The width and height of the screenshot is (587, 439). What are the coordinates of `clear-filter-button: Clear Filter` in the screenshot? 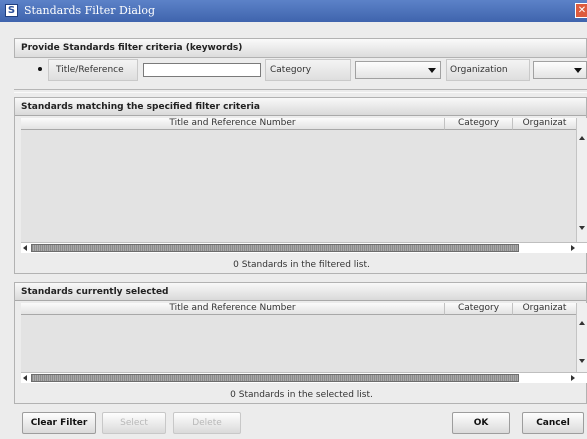 It's located at (59, 423).